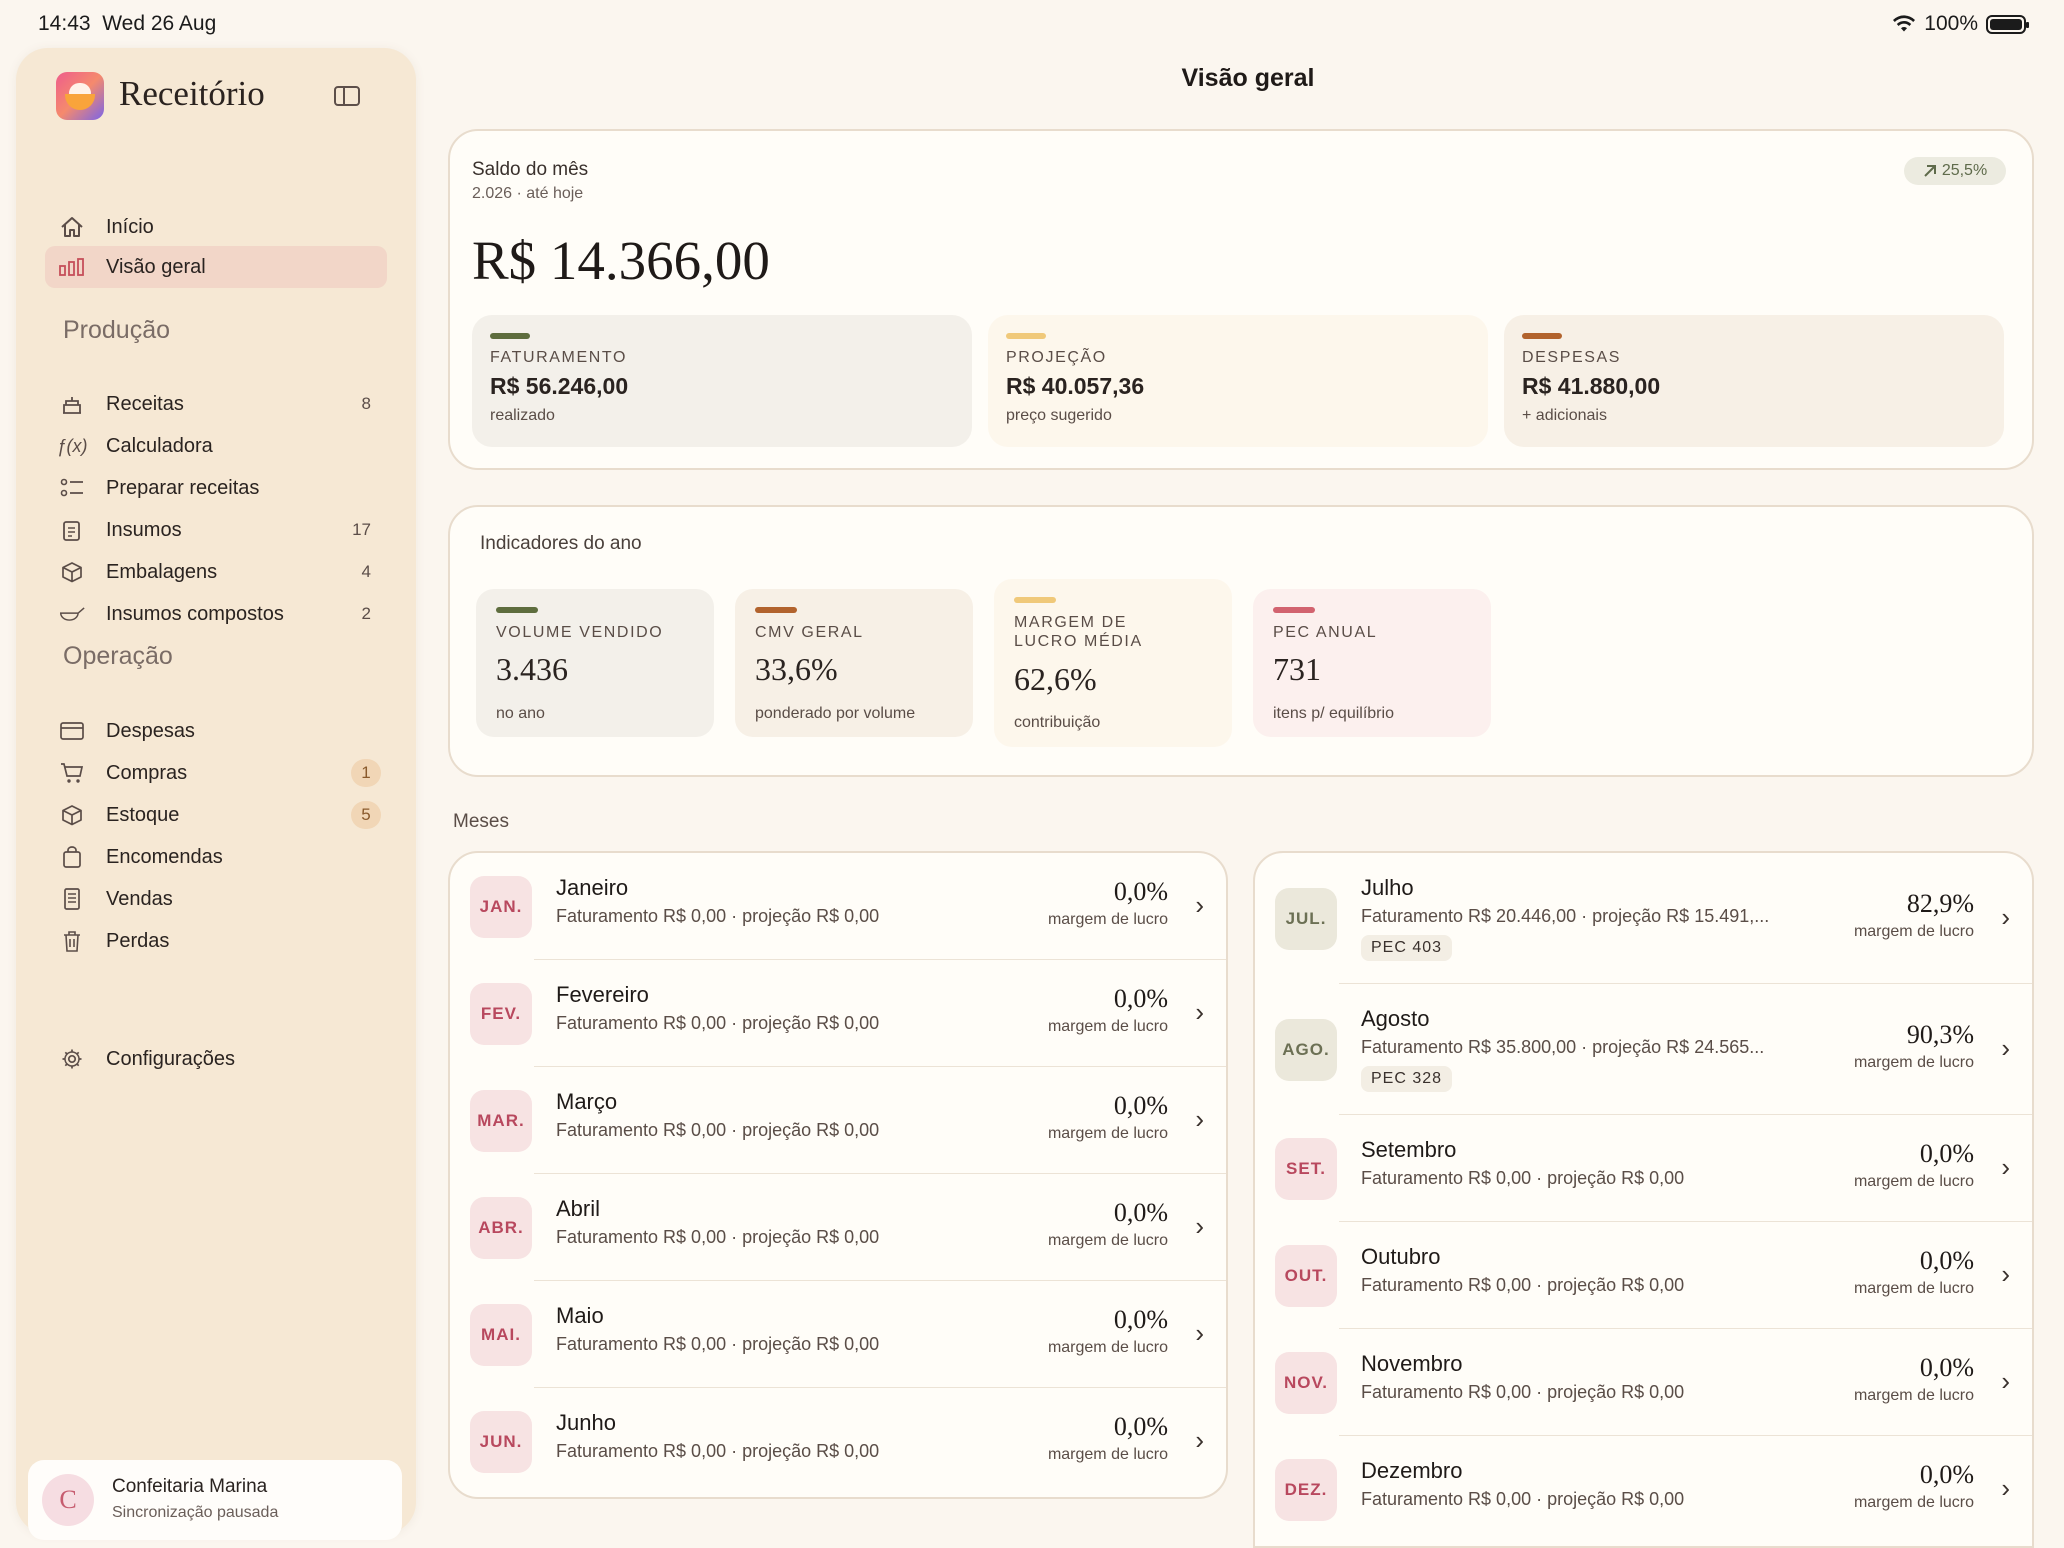 The height and width of the screenshot is (1548, 2064). What do you see at coordinates (216, 731) in the screenshot?
I see `sidebar-item-despesas: Despesas` at bounding box center [216, 731].